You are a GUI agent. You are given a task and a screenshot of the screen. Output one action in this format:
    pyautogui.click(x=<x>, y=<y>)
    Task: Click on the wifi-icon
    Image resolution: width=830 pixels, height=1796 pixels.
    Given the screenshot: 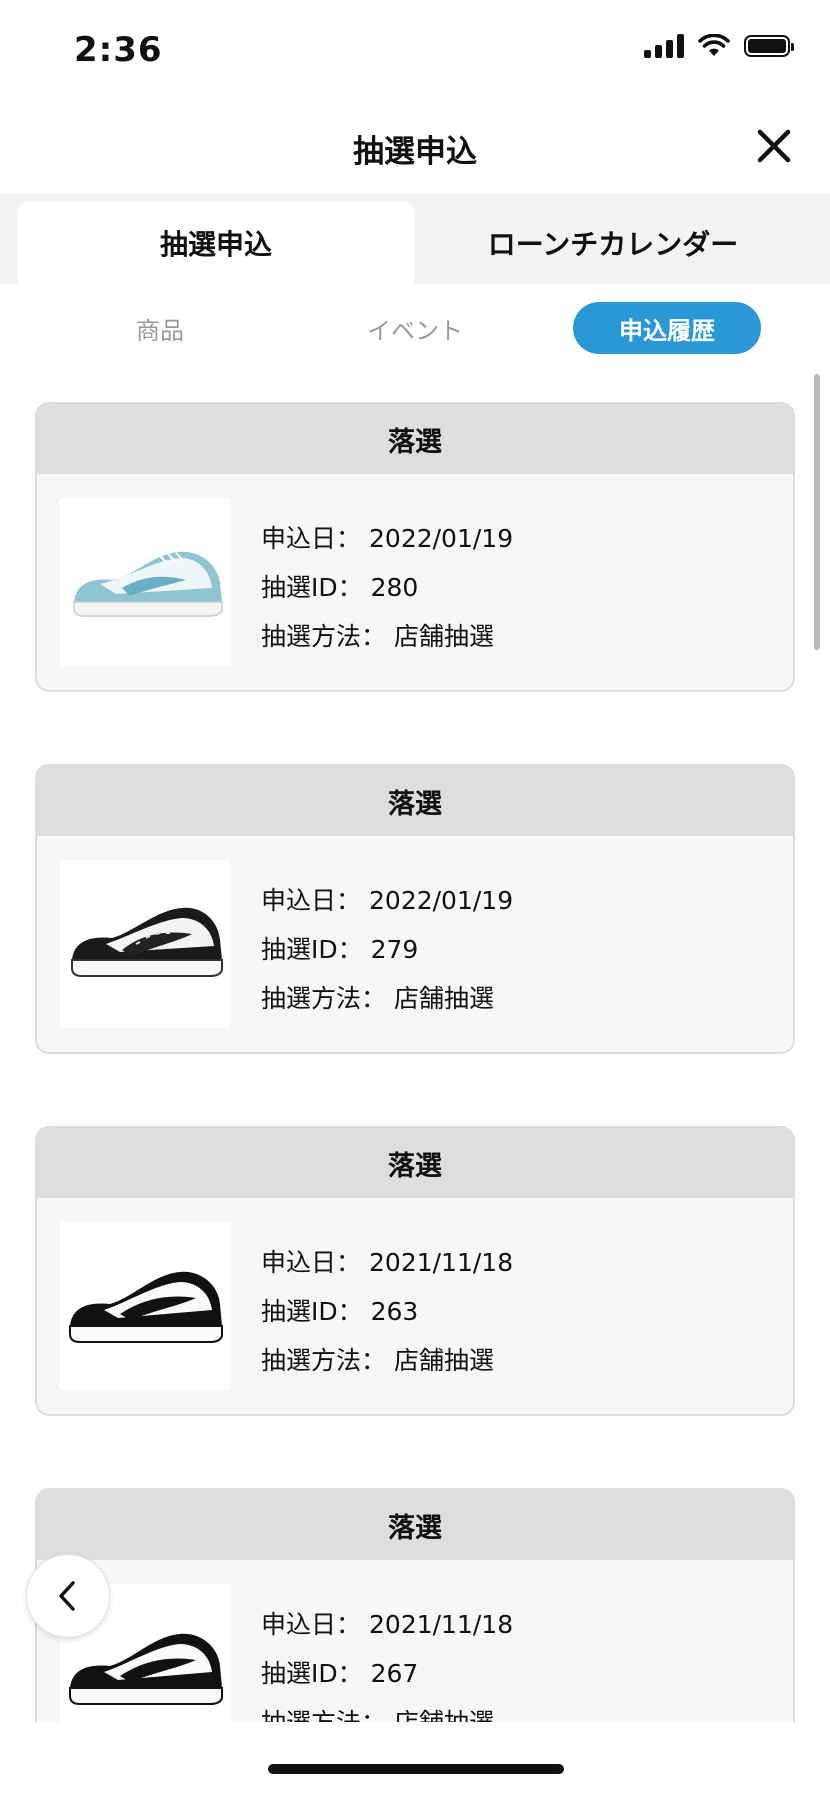 What is the action you would take?
    pyautogui.click(x=714, y=45)
    